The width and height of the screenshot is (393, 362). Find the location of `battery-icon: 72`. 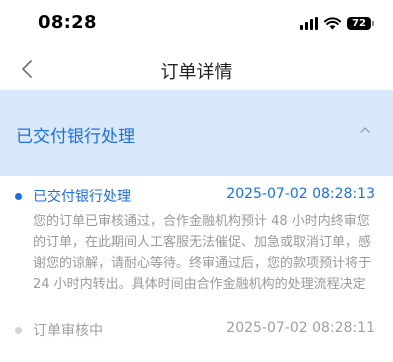

battery-icon: 72 is located at coordinates (360, 23).